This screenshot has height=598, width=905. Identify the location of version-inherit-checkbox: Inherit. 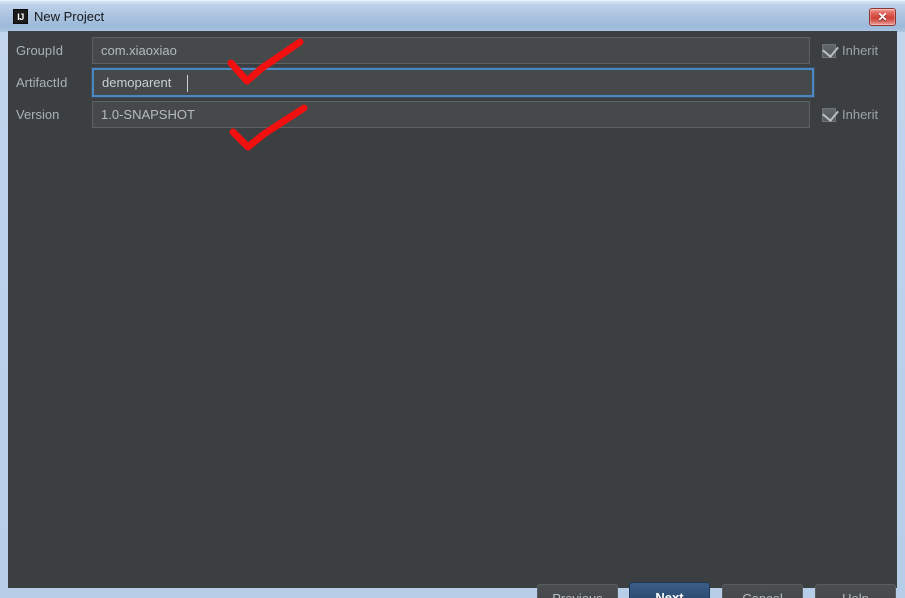
(850, 114).